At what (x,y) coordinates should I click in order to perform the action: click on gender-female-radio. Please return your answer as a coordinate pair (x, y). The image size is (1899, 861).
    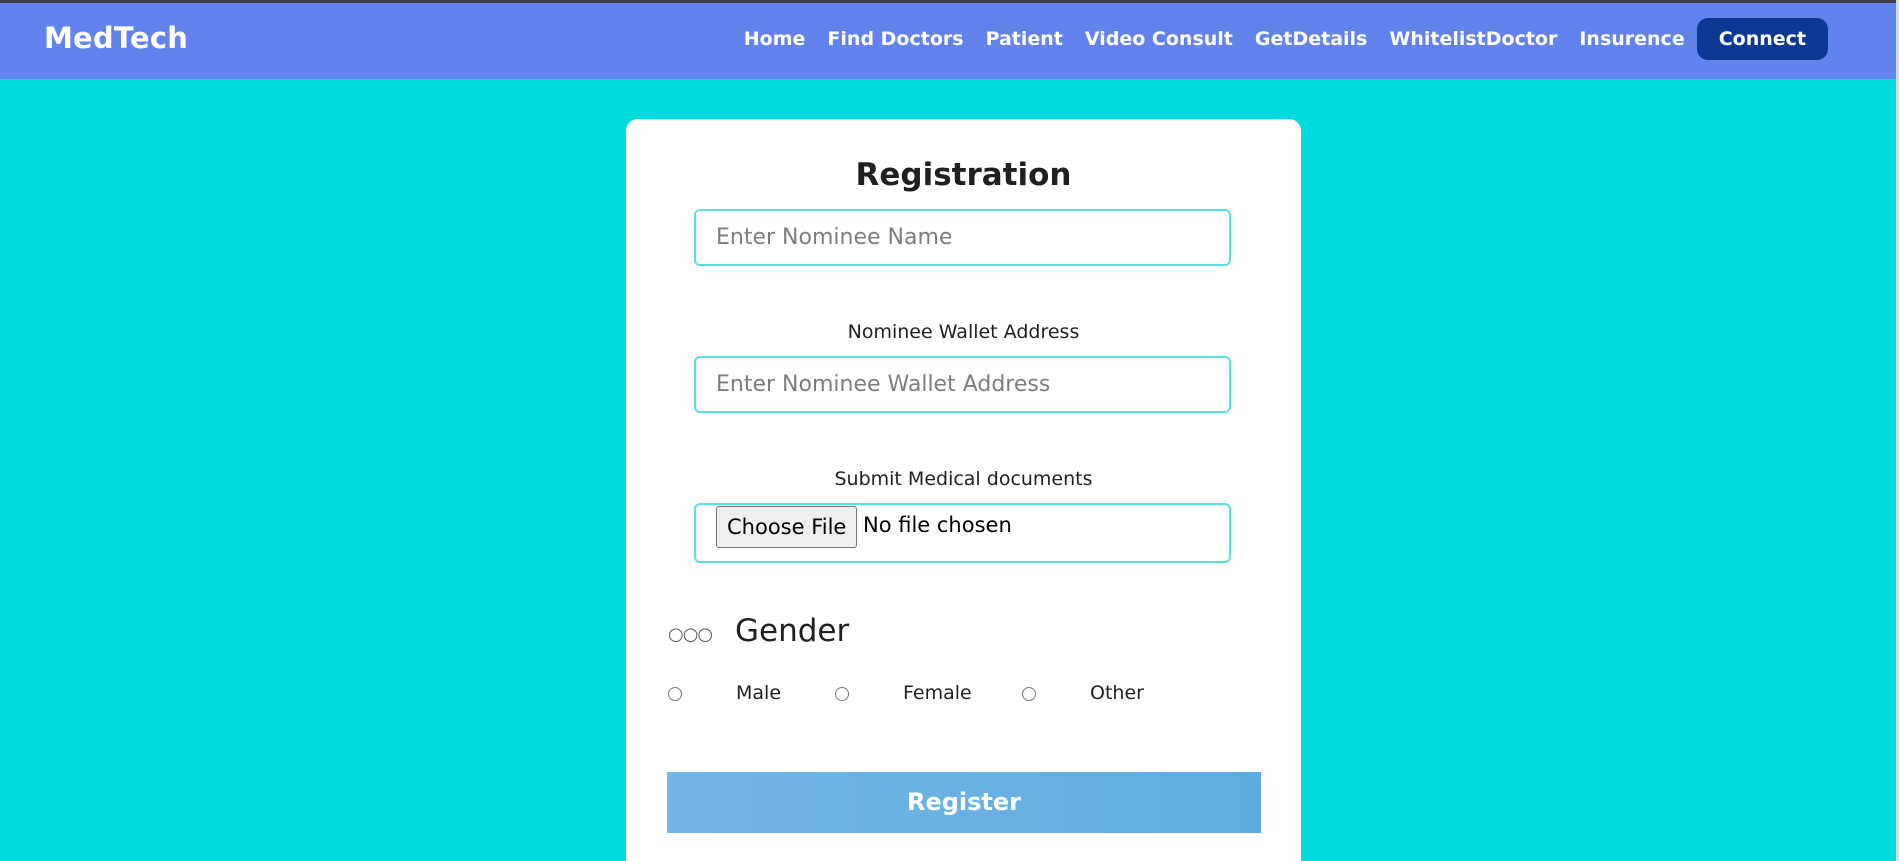
    Looking at the image, I should click on (842, 694).